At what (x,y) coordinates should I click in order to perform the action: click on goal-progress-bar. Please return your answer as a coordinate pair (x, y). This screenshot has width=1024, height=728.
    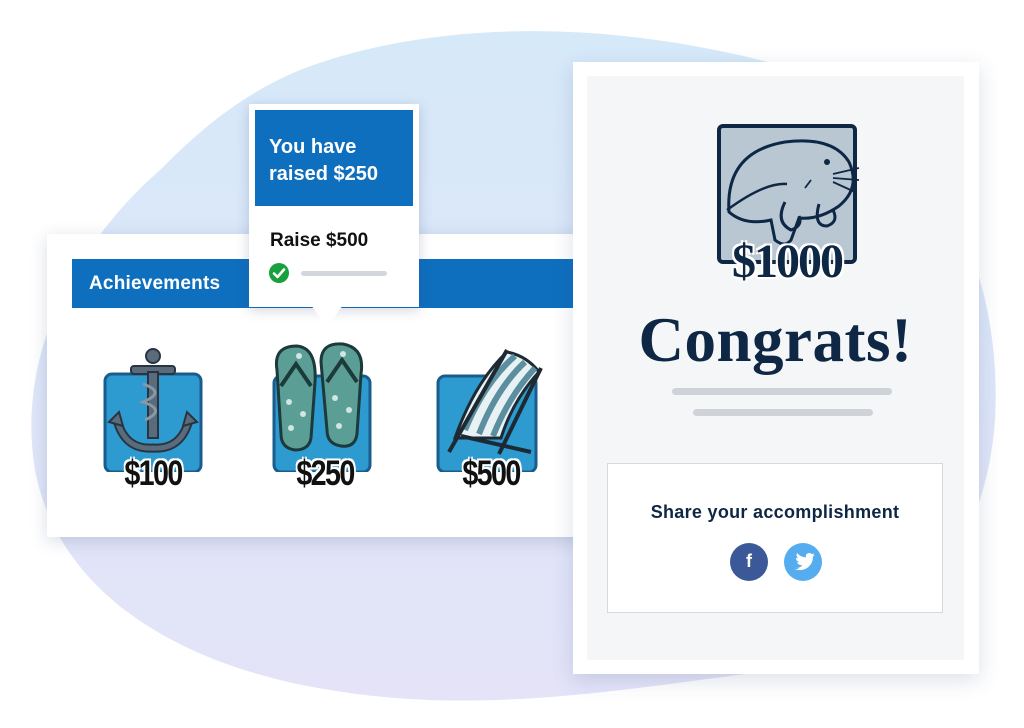
    Looking at the image, I should click on (344, 273).